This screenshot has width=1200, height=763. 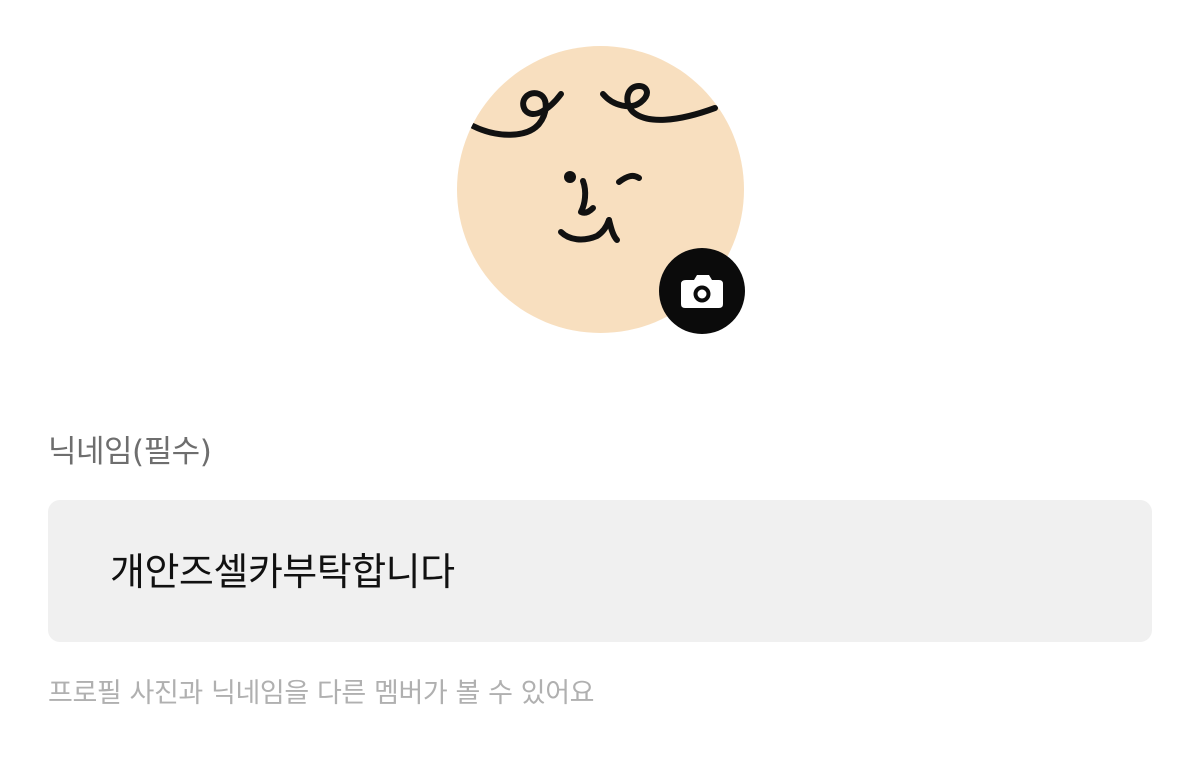 What do you see at coordinates (282, 572) in the screenshot?
I see `nickname-input-value: 개안즈셀카부탁합니다` at bounding box center [282, 572].